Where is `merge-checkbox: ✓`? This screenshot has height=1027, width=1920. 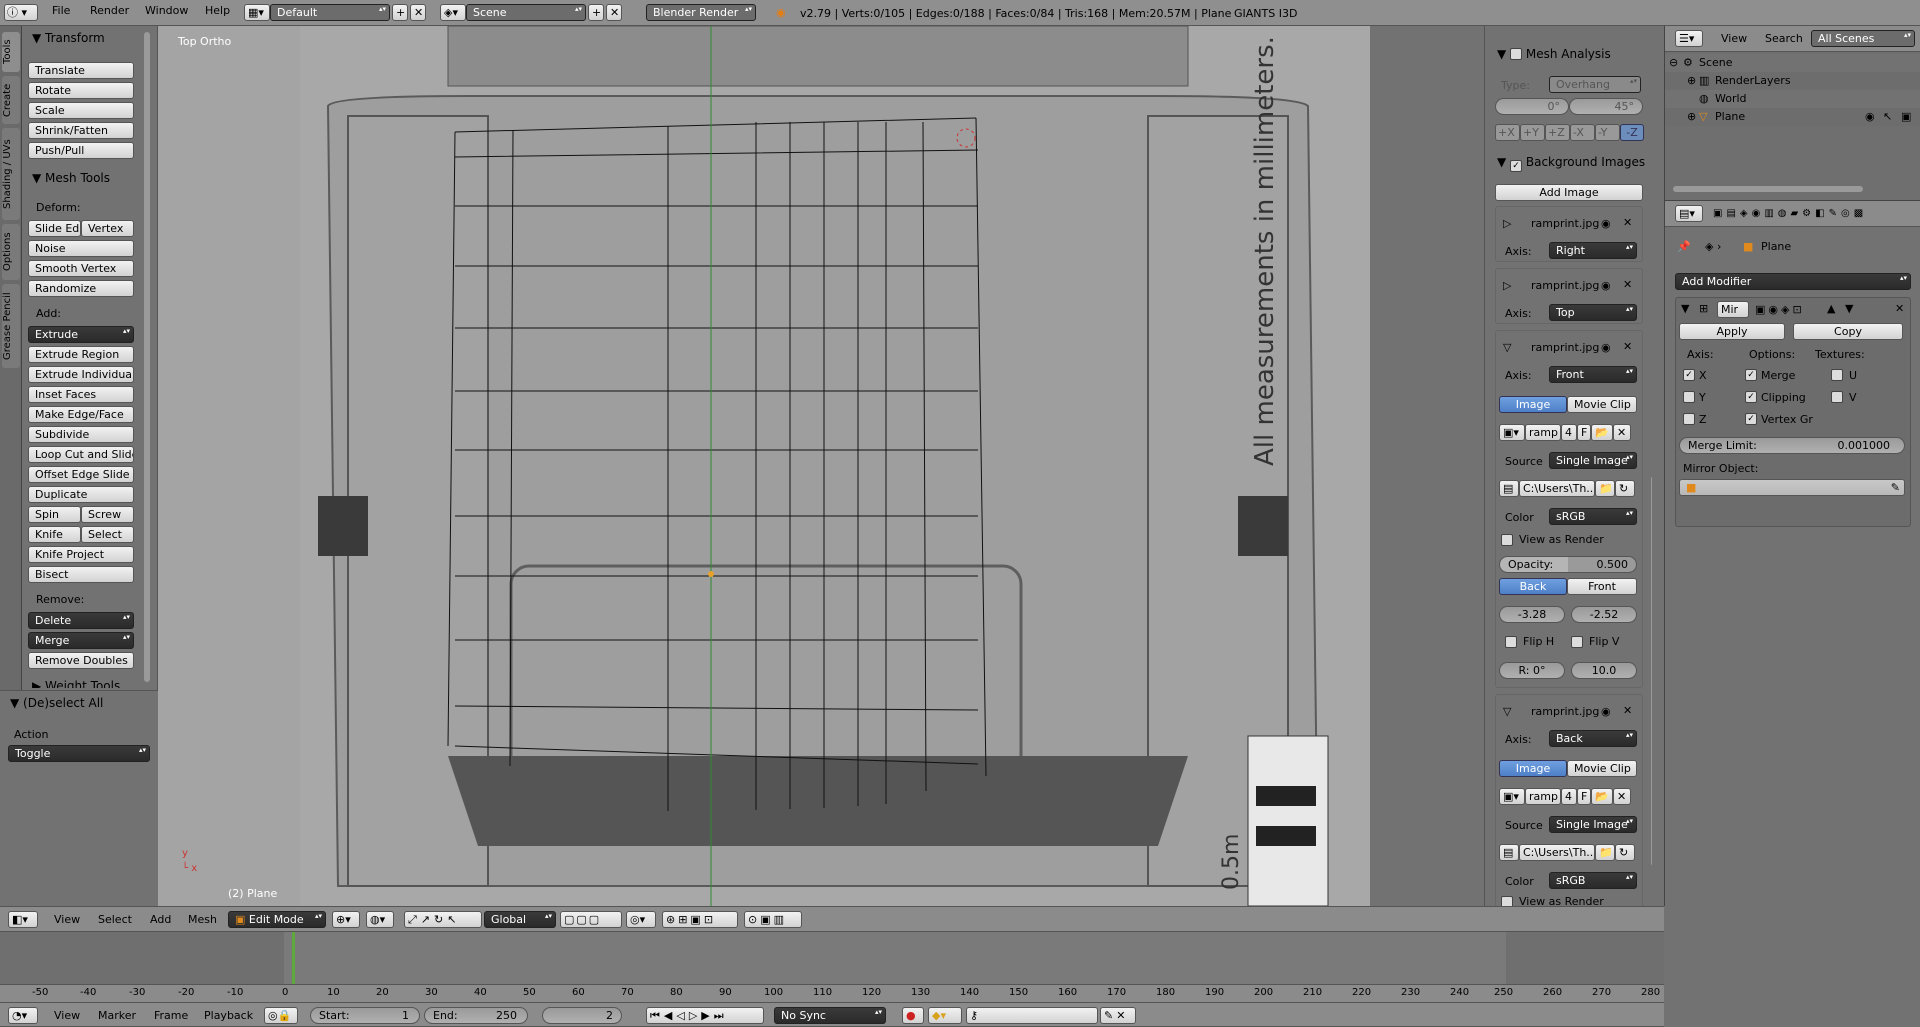 merge-checkbox: ✓ is located at coordinates (1751, 375).